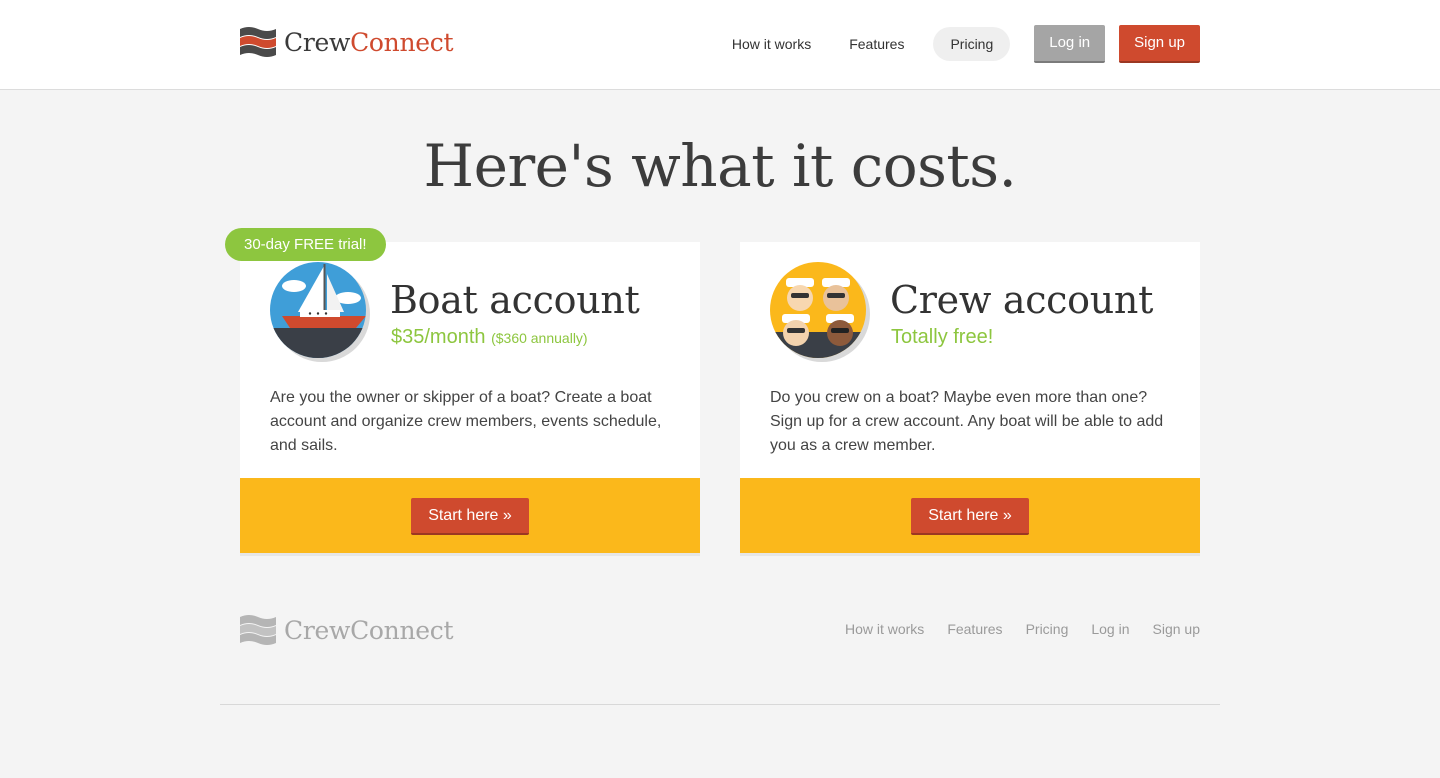 The image size is (1440, 778). What do you see at coordinates (1070, 44) in the screenshot?
I see `login-button: Log in` at bounding box center [1070, 44].